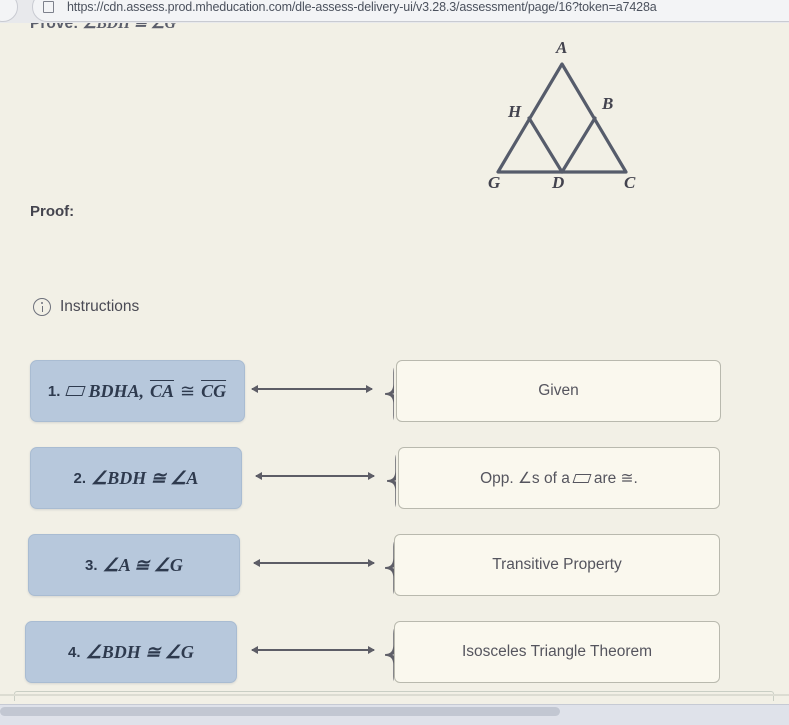 The height and width of the screenshot is (725, 789). What do you see at coordinates (116, 390) in the screenshot?
I see `statement-text-1a: BDHA,` at bounding box center [116, 390].